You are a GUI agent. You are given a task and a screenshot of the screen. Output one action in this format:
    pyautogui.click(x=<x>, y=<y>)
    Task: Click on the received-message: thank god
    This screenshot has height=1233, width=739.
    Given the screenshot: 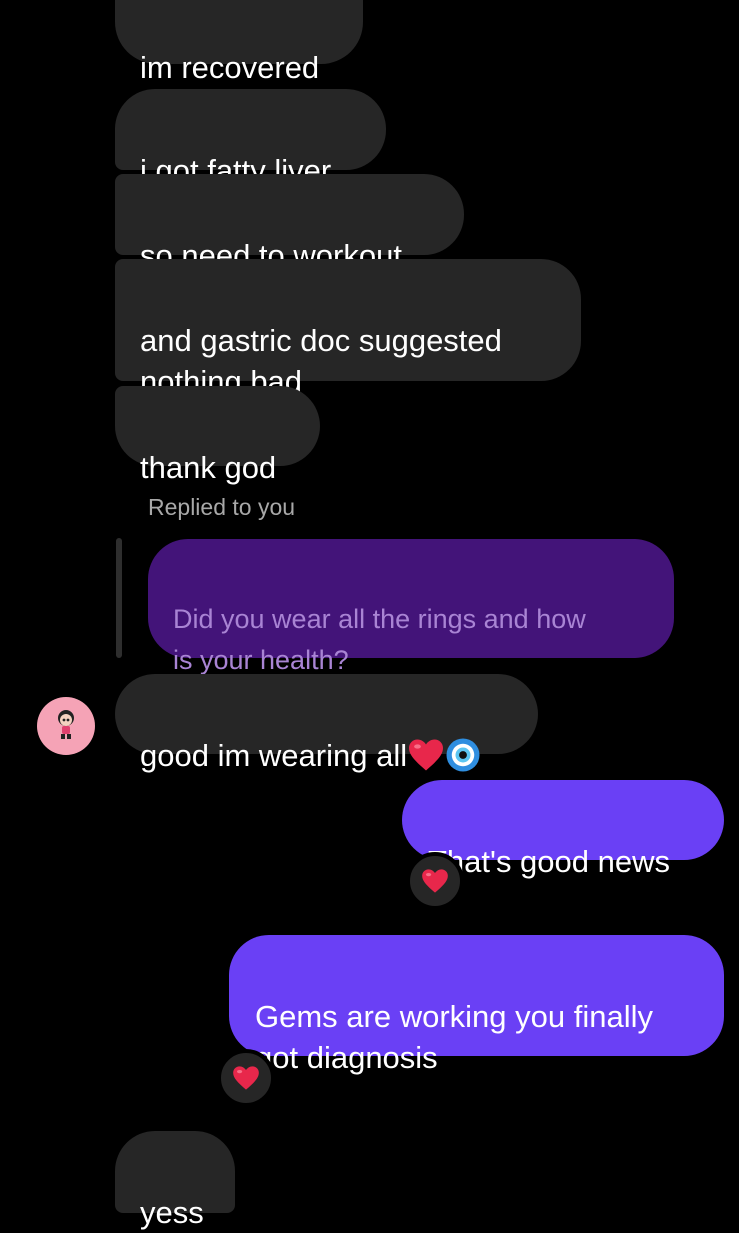 What is the action you would take?
    pyautogui.click(x=217, y=435)
    